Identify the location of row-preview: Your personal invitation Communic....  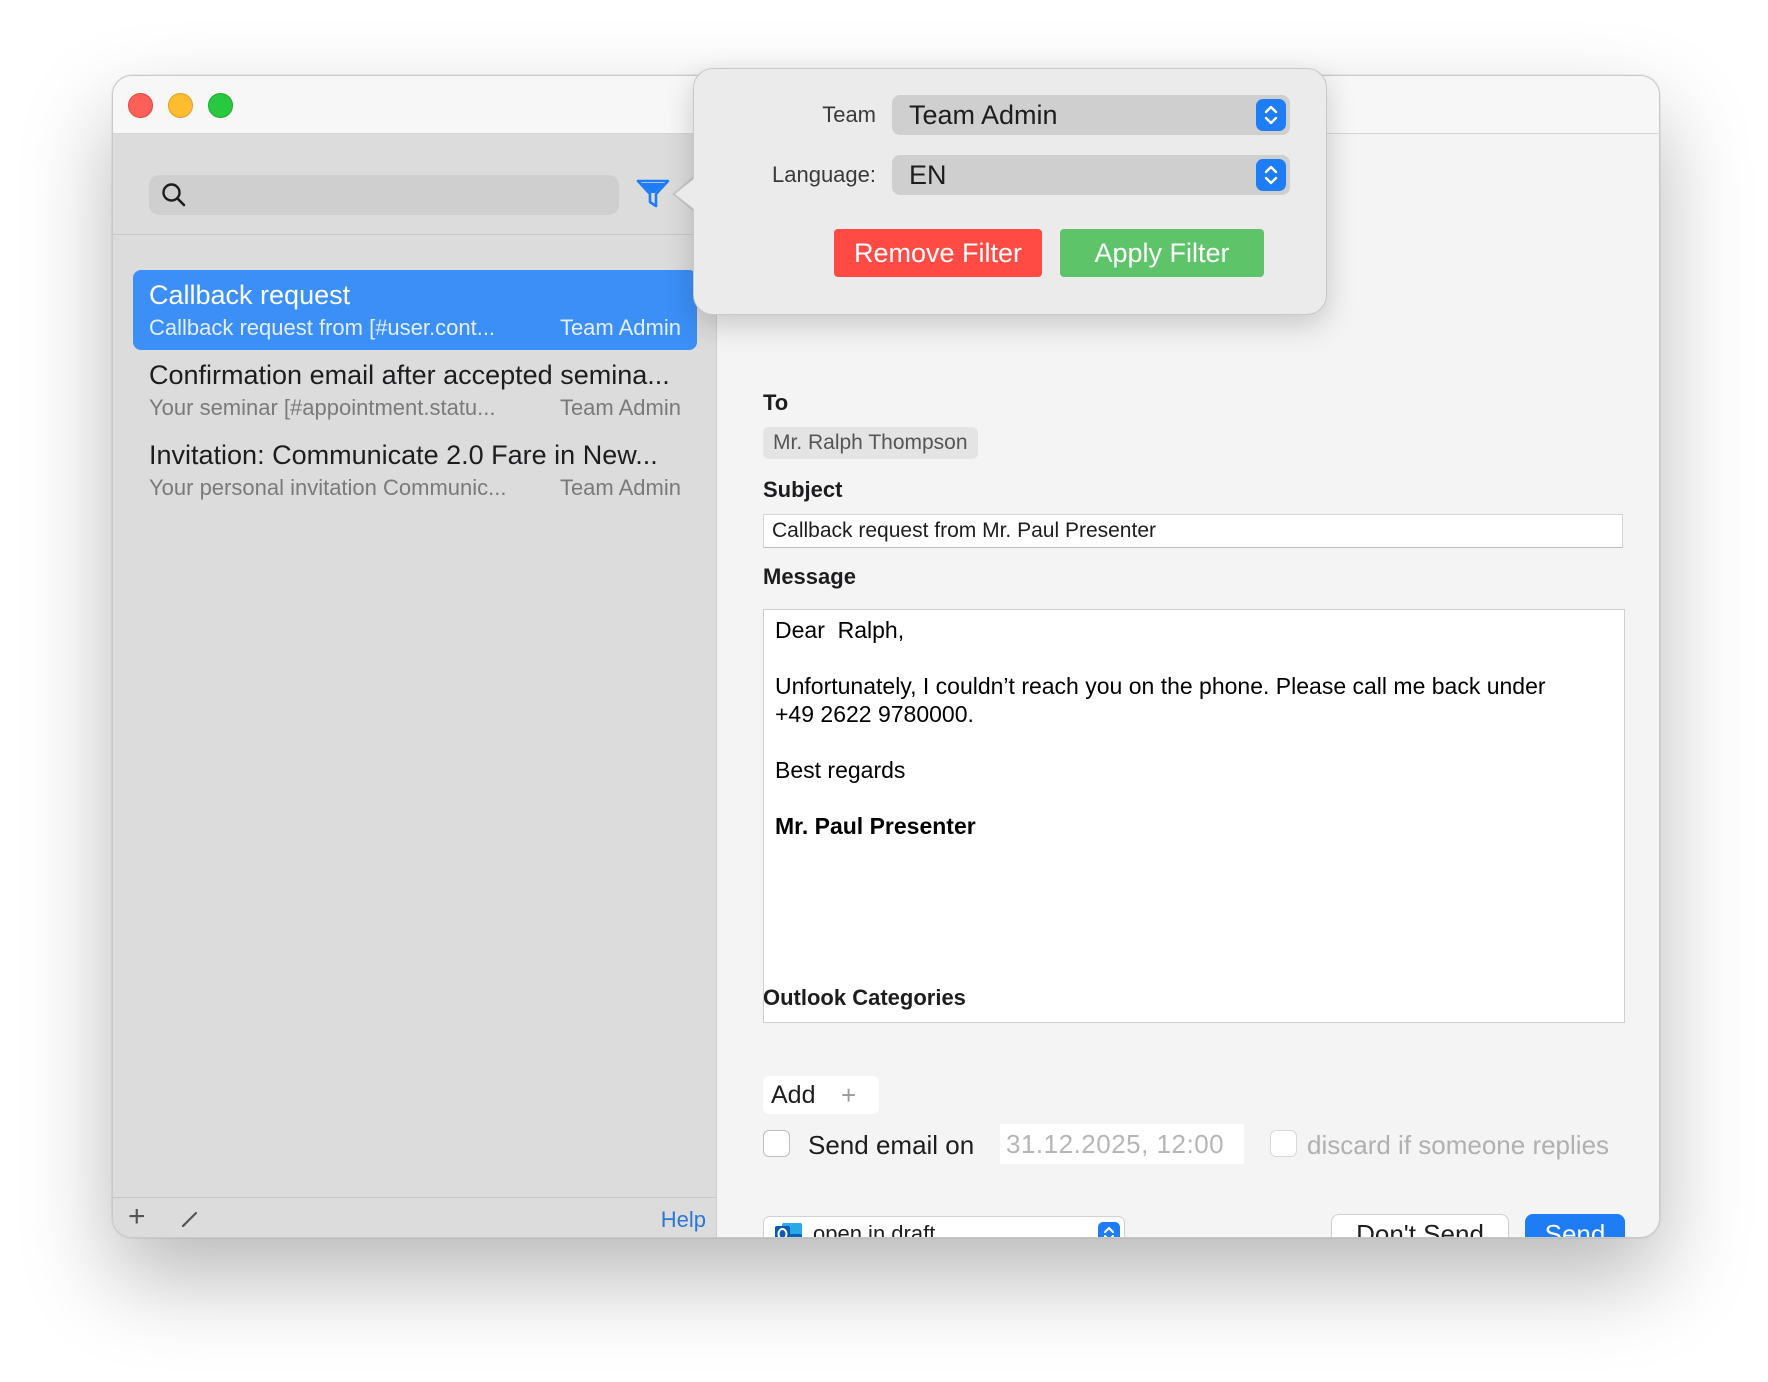
(328, 487).